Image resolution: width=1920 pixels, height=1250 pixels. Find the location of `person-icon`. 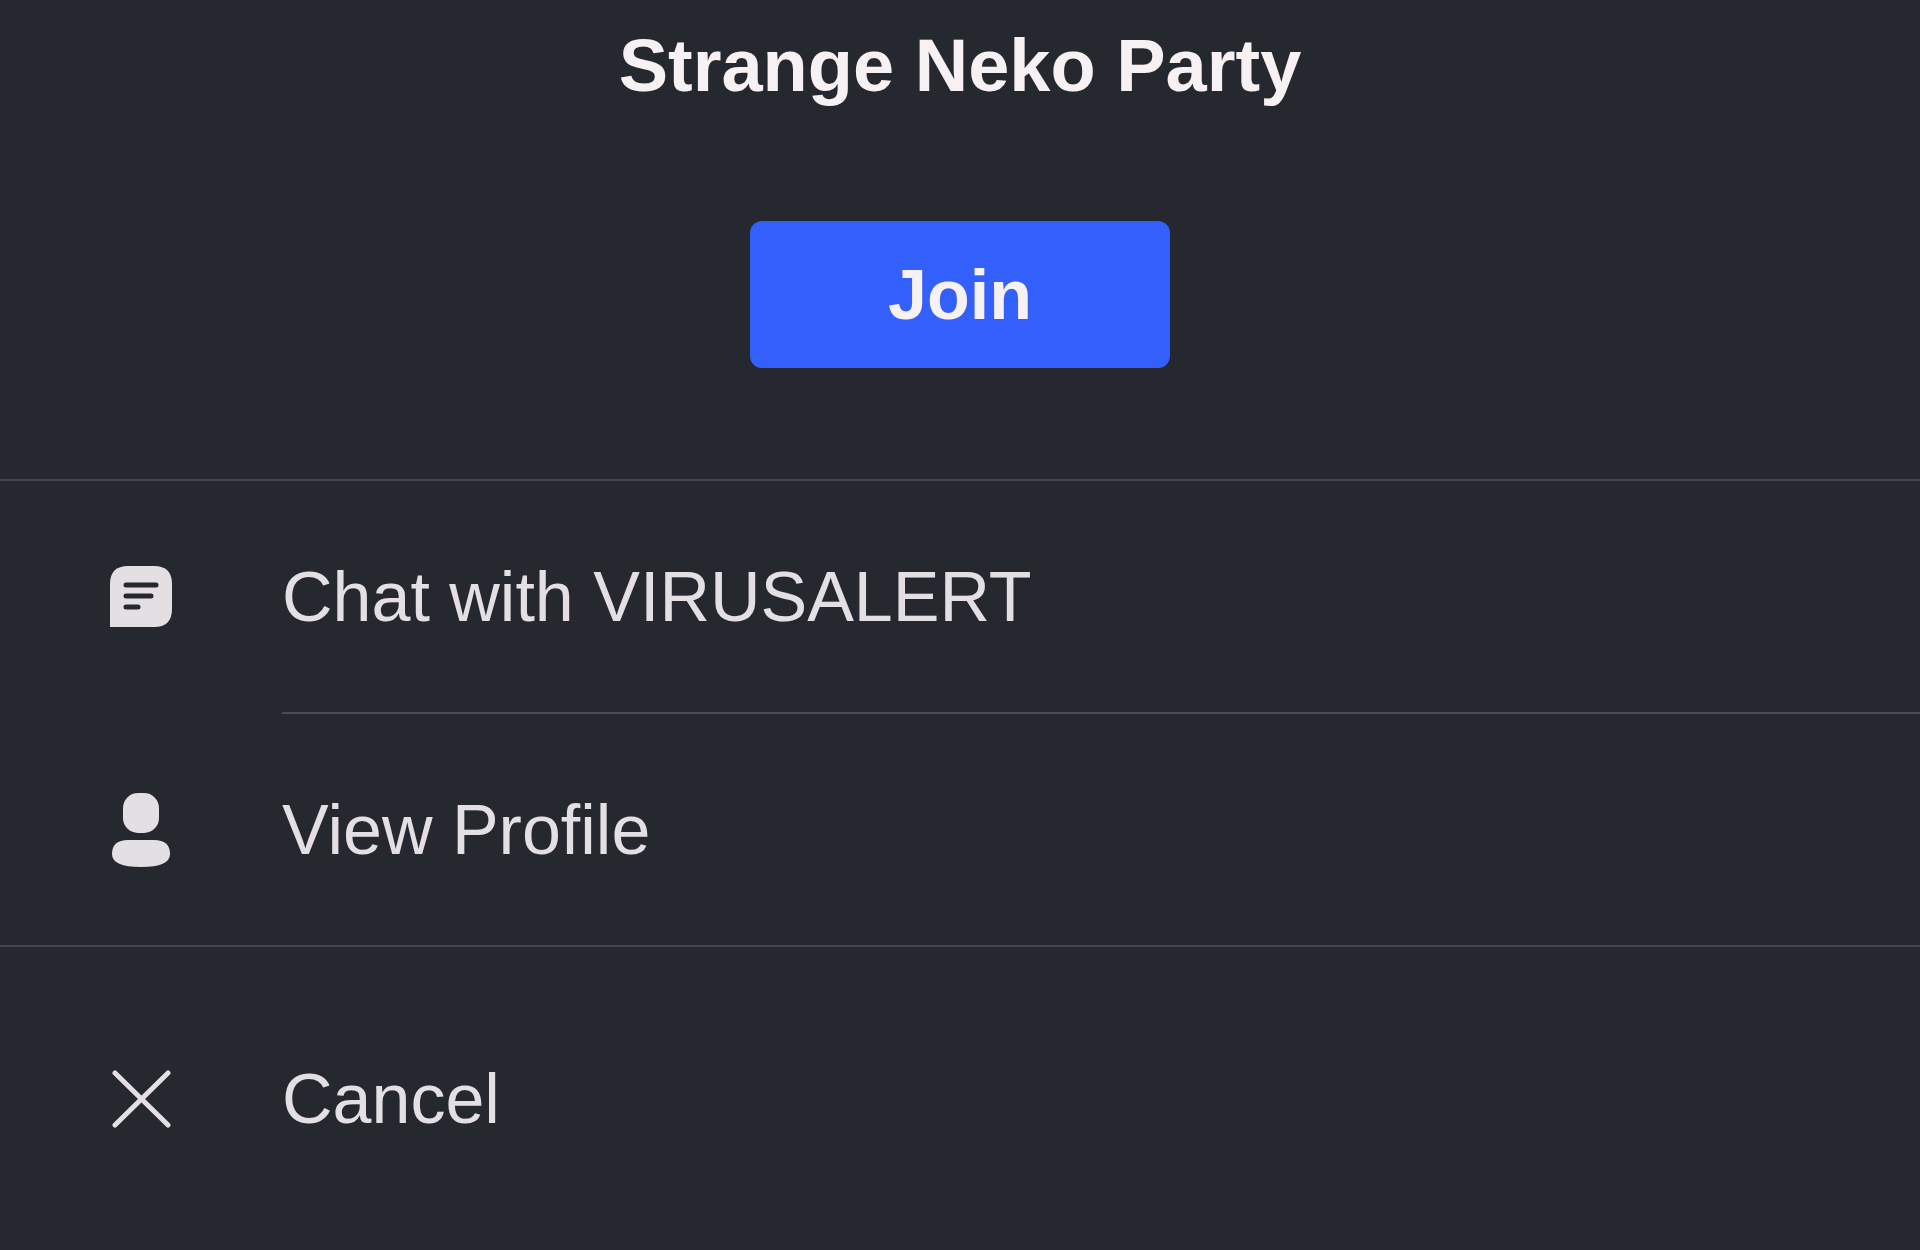

person-icon is located at coordinates (141, 829).